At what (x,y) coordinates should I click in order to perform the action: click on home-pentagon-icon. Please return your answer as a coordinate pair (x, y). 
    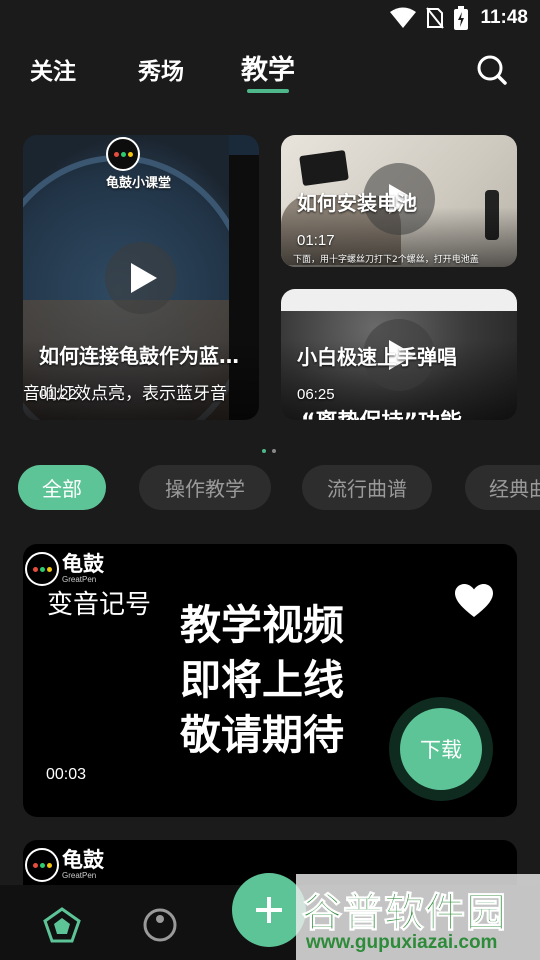
    Looking at the image, I should click on (62, 925).